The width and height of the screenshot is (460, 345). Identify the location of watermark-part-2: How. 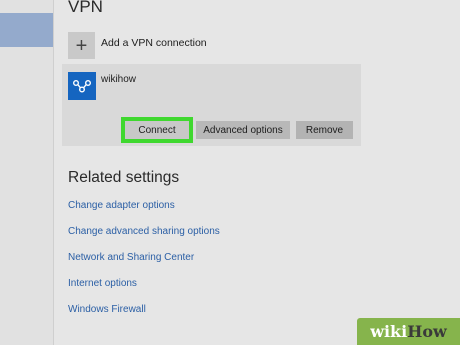
(427, 331).